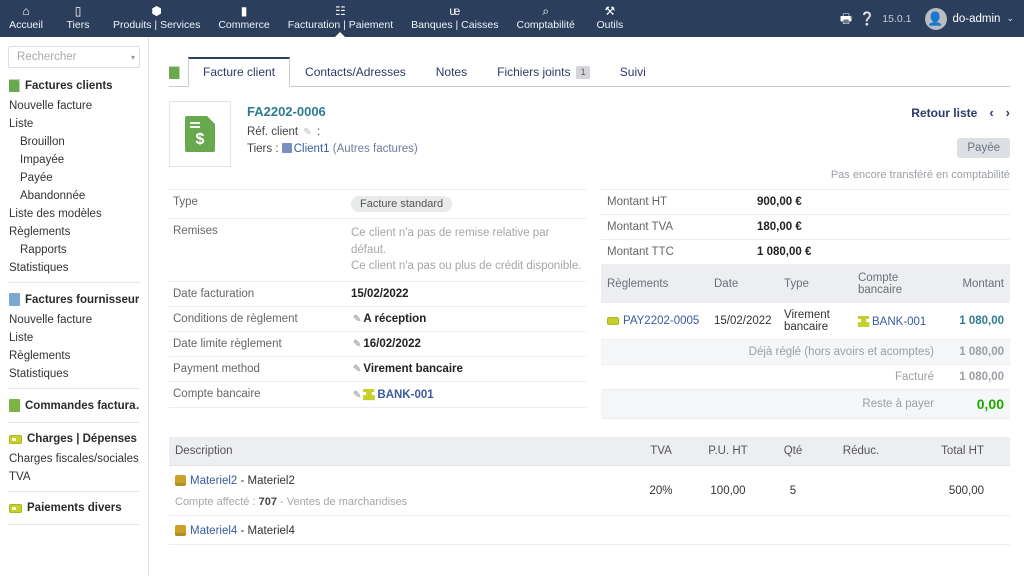 The width and height of the screenshot is (1024, 576). I want to click on user-menu: 👤 do-admin ⌄, so click(966, 18).